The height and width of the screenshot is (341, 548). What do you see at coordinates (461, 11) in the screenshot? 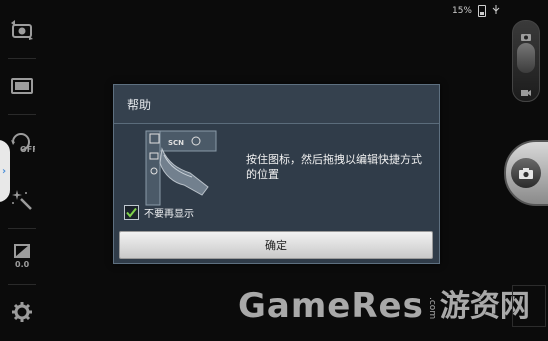
I see `battery-percent: 15%` at bounding box center [461, 11].